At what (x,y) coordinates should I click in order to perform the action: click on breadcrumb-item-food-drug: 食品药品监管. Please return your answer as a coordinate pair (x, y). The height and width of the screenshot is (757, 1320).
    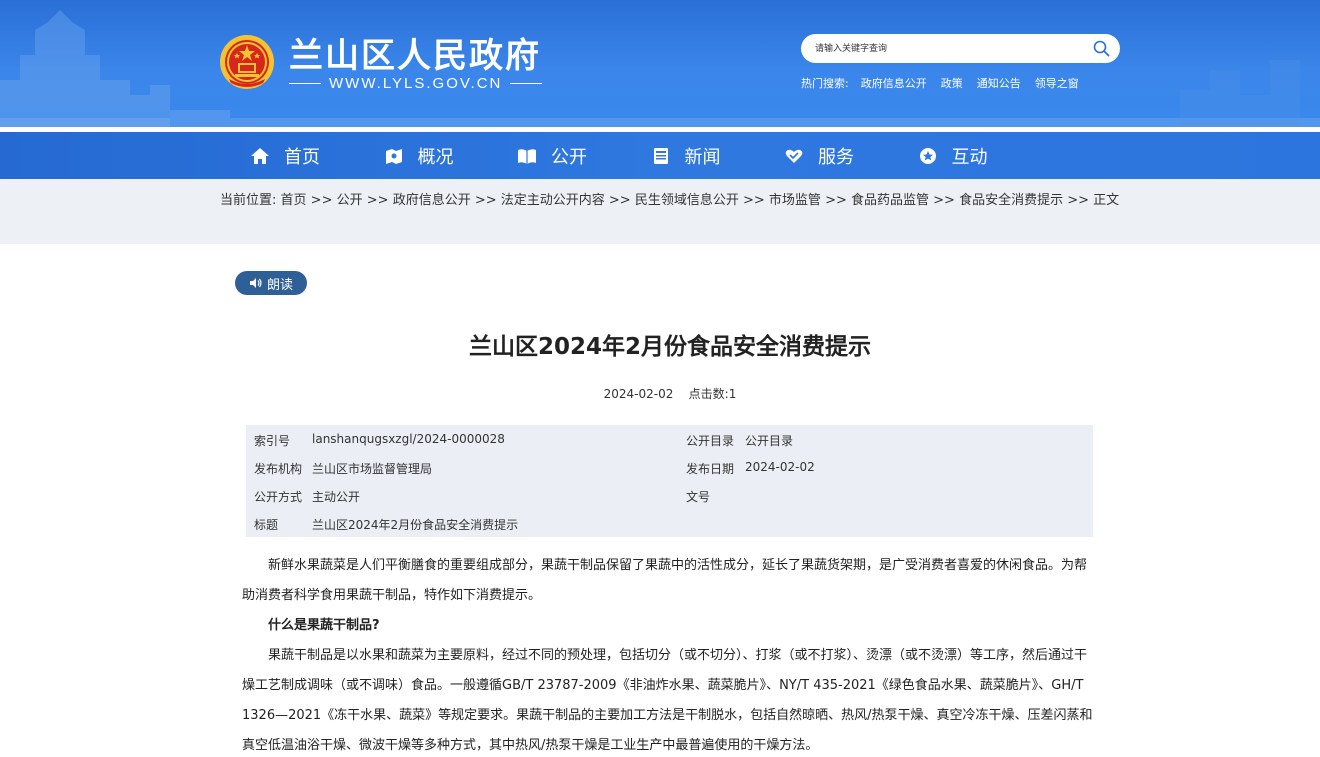
    Looking at the image, I should click on (890, 200).